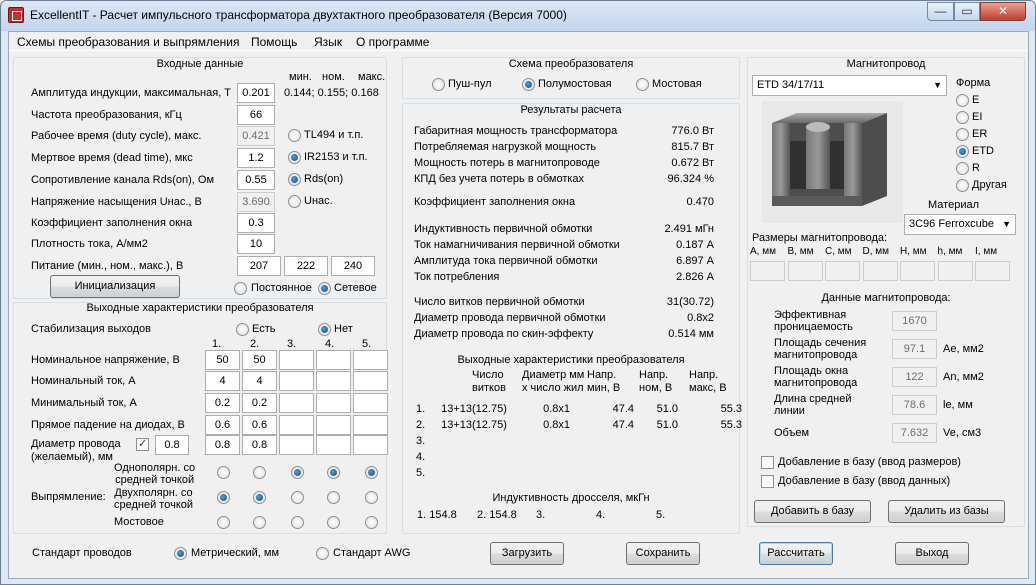 This screenshot has height=585, width=1036. I want to click on menu-schemes: Схемы преобразования и выпрямления, so click(128, 42).